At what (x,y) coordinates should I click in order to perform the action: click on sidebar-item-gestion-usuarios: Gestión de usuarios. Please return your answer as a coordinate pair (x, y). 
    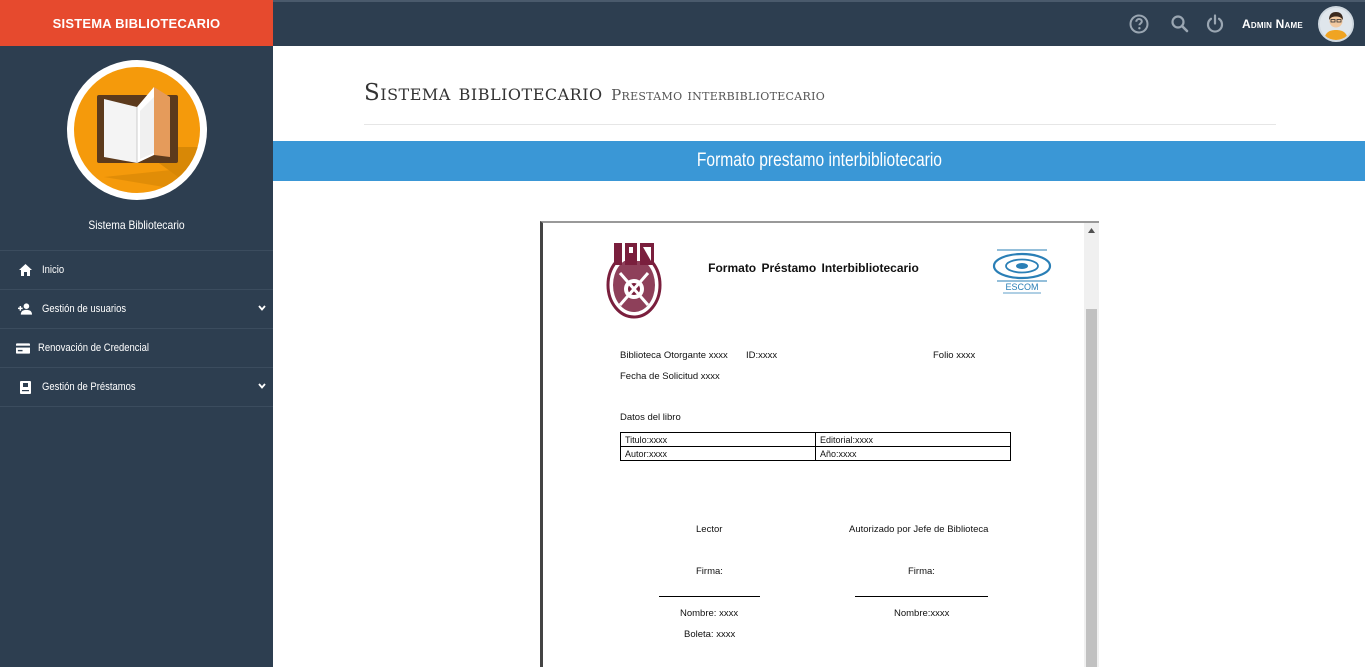
    Looking at the image, I should click on (136, 309).